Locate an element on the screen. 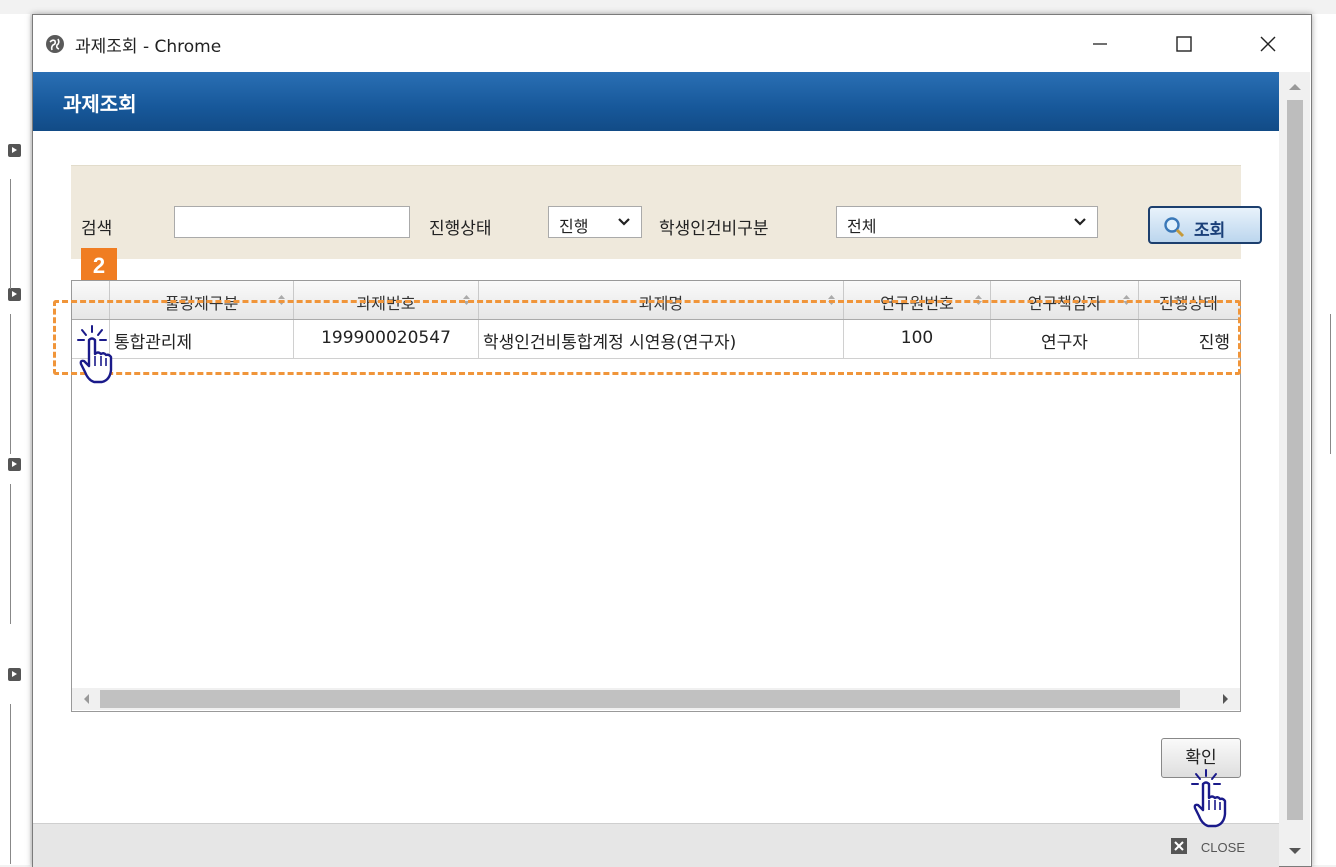 This screenshot has width=1336, height=867. category-select-value: 전체 is located at coordinates (862, 226).